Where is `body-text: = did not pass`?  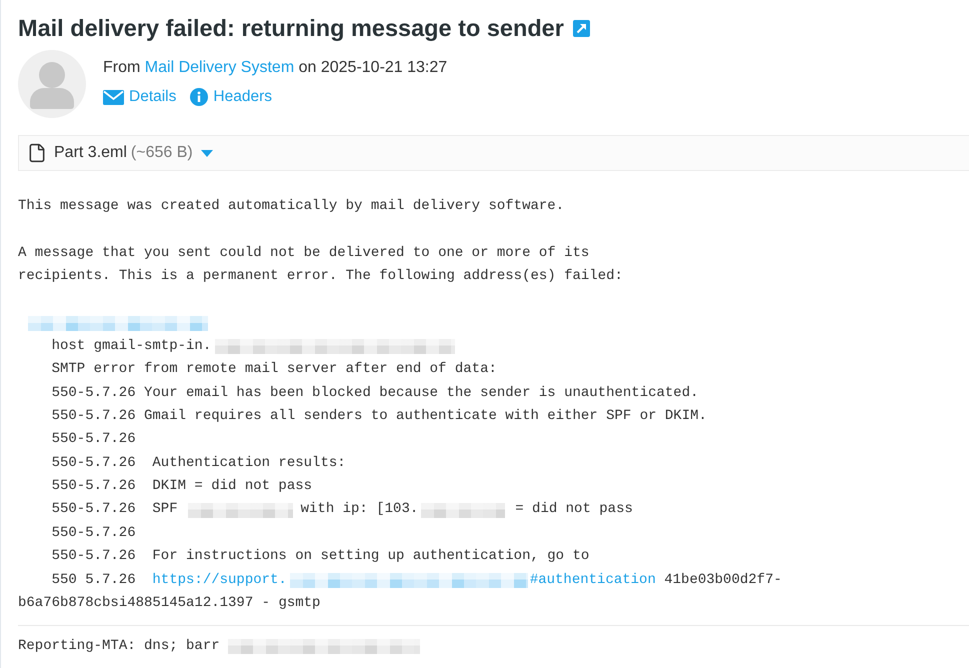 body-text: = did not pass is located at coordinates (574, 510).